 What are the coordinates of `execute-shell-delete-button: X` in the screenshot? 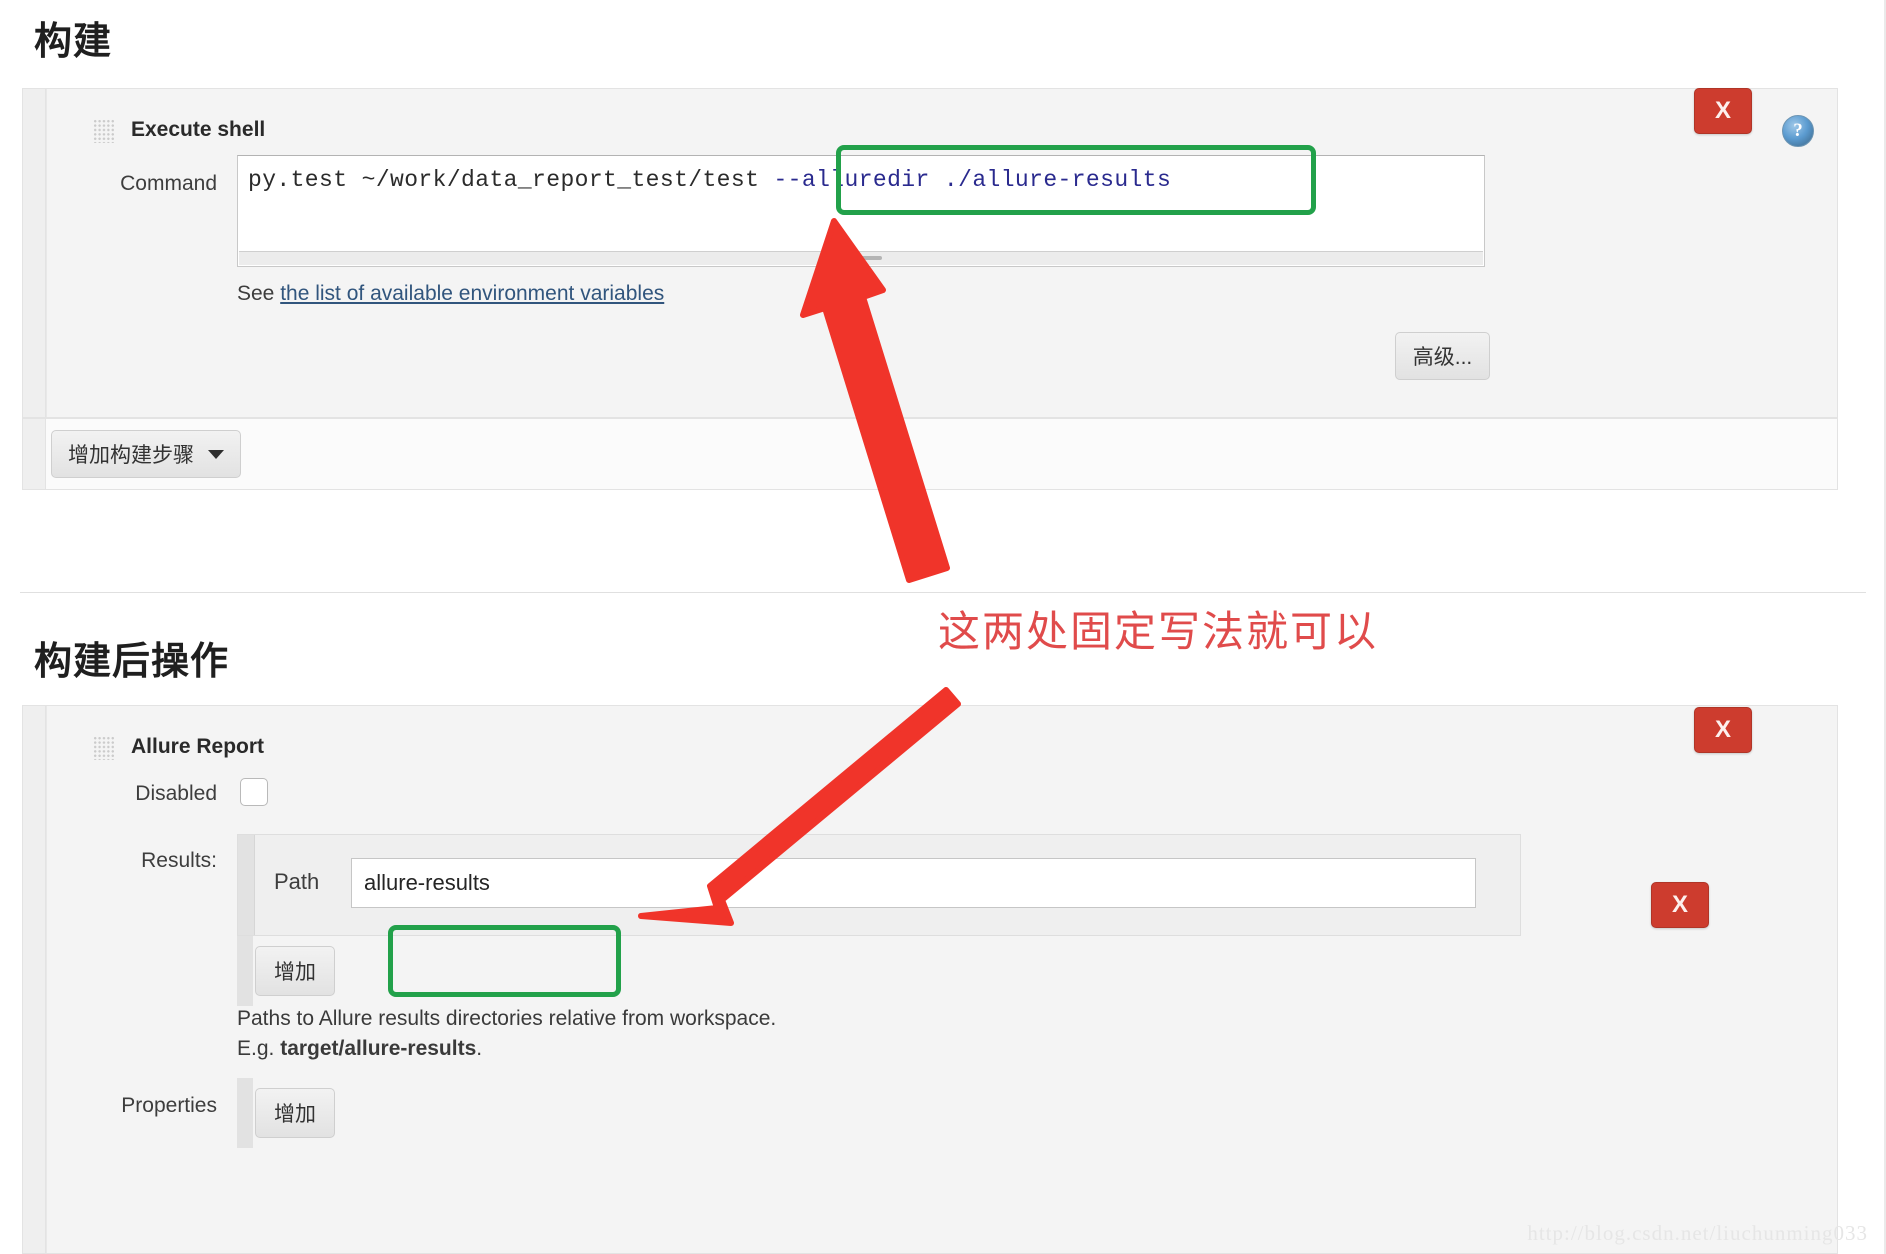 It's located at (1723, 111).